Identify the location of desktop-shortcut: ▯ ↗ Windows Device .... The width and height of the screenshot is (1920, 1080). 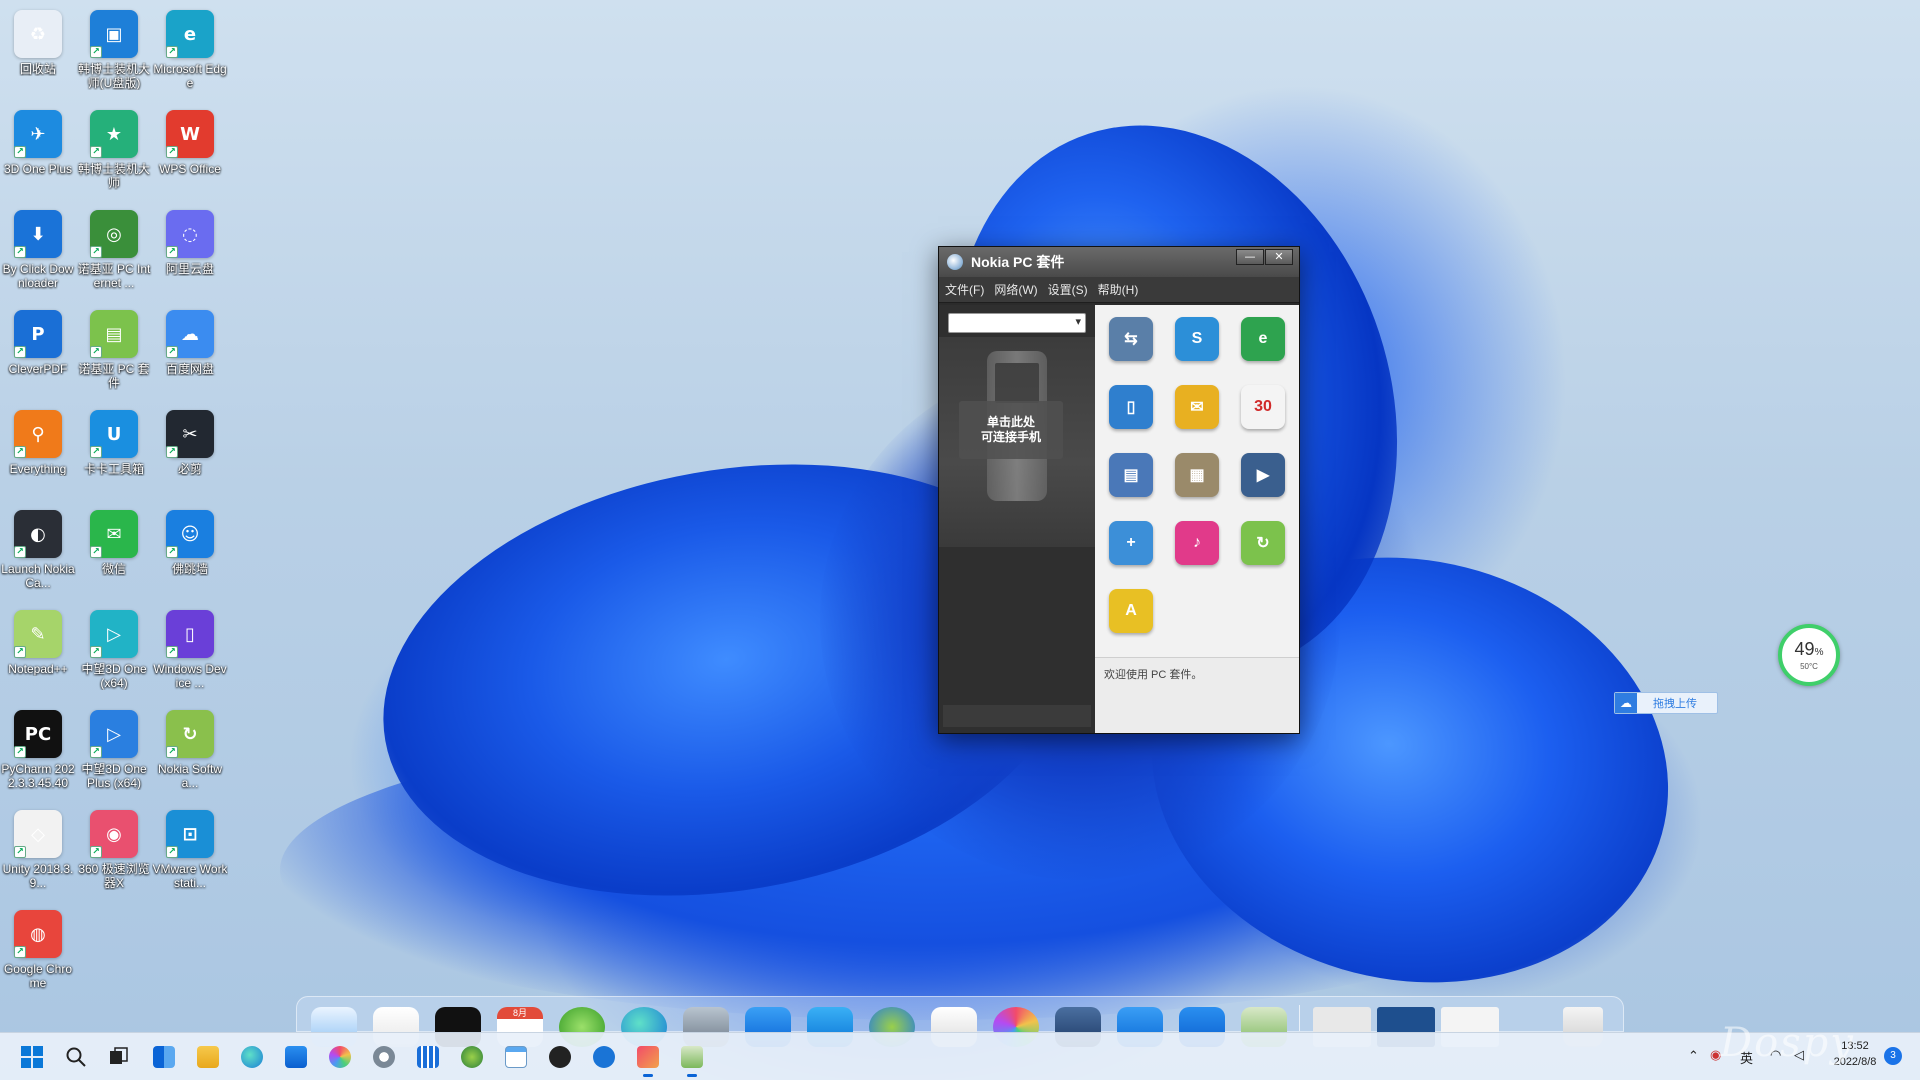
(190, 652).